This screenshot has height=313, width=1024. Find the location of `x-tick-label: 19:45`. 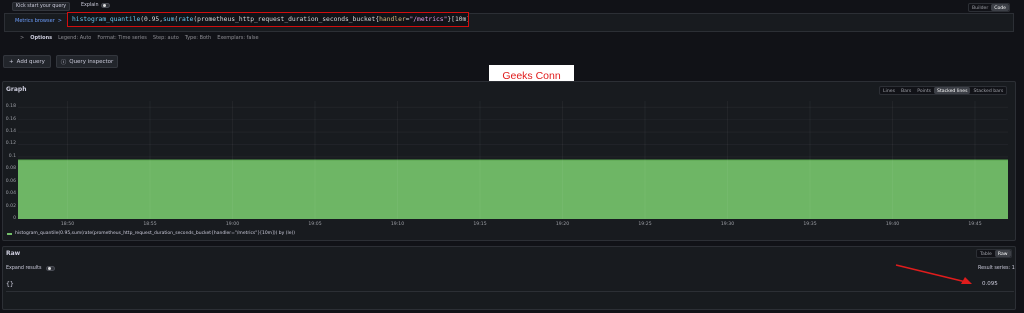

x-tick-label: 19:45 is located at coordinates (975, 224).